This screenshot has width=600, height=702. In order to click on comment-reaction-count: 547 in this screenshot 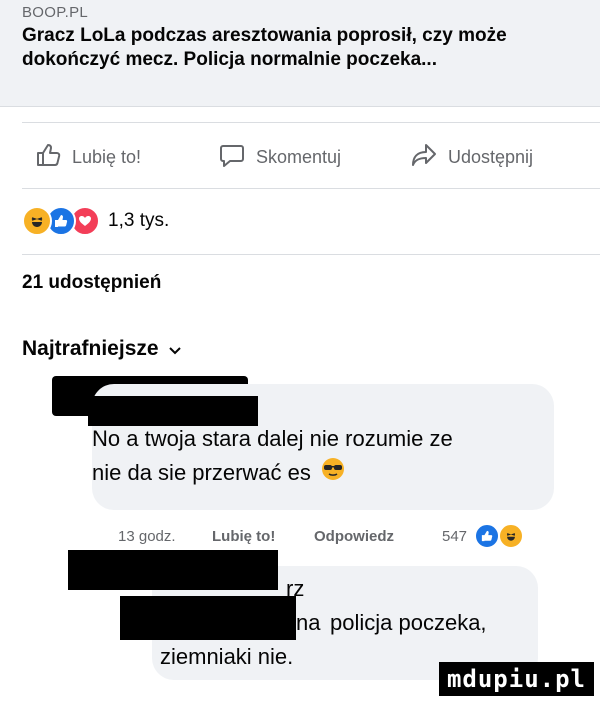, I will do `click(455, 536)`.